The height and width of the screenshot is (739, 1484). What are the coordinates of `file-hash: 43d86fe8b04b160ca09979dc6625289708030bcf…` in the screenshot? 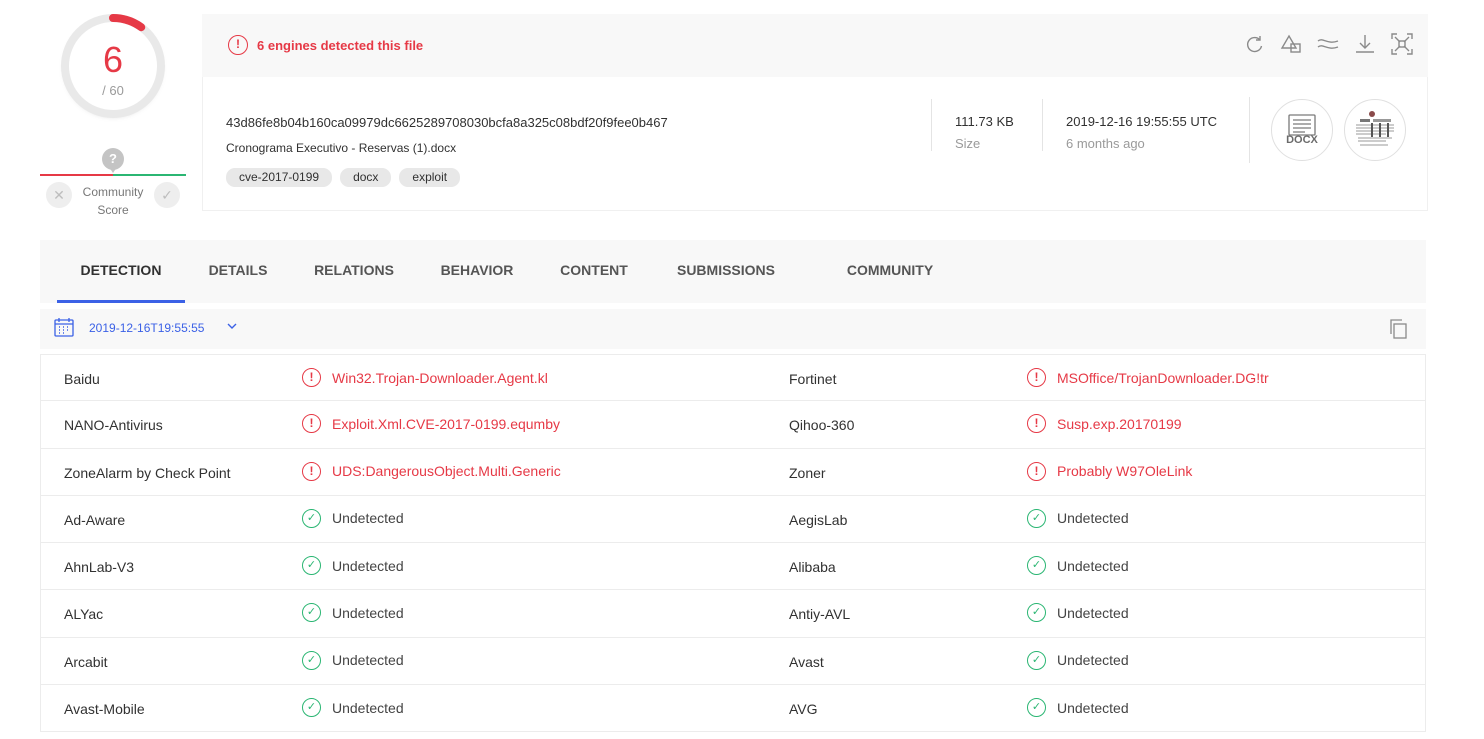 It's located at (447, 122).